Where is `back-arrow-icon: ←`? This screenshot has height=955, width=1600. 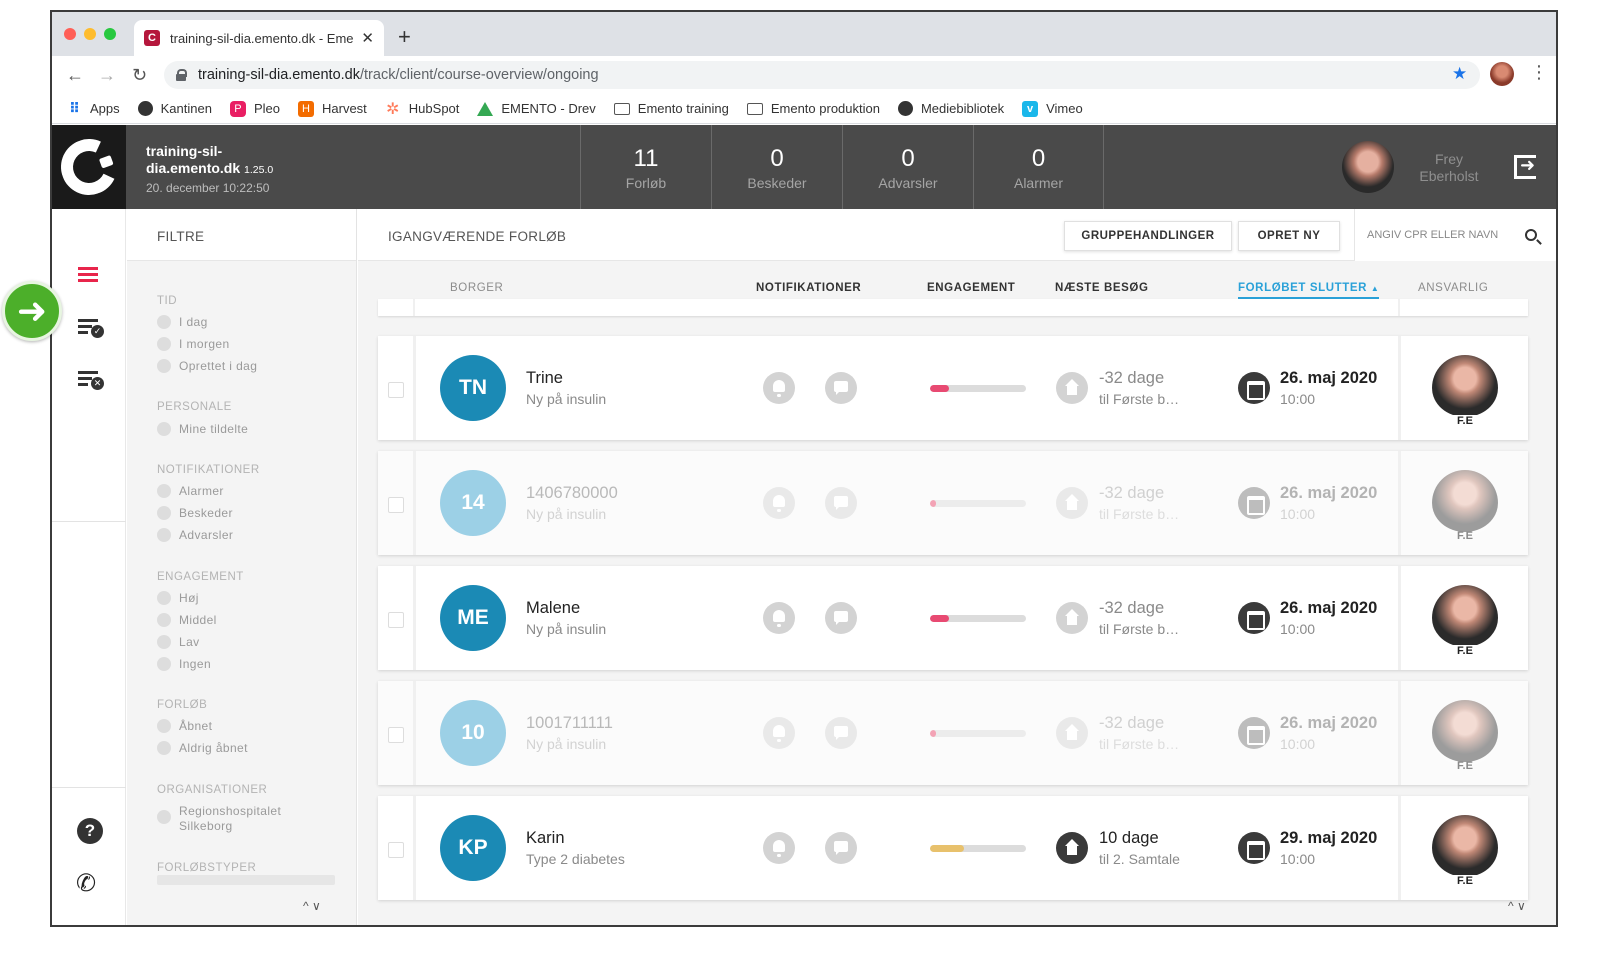 back-arrow-icon: ← is located at coordinates (75, 75).